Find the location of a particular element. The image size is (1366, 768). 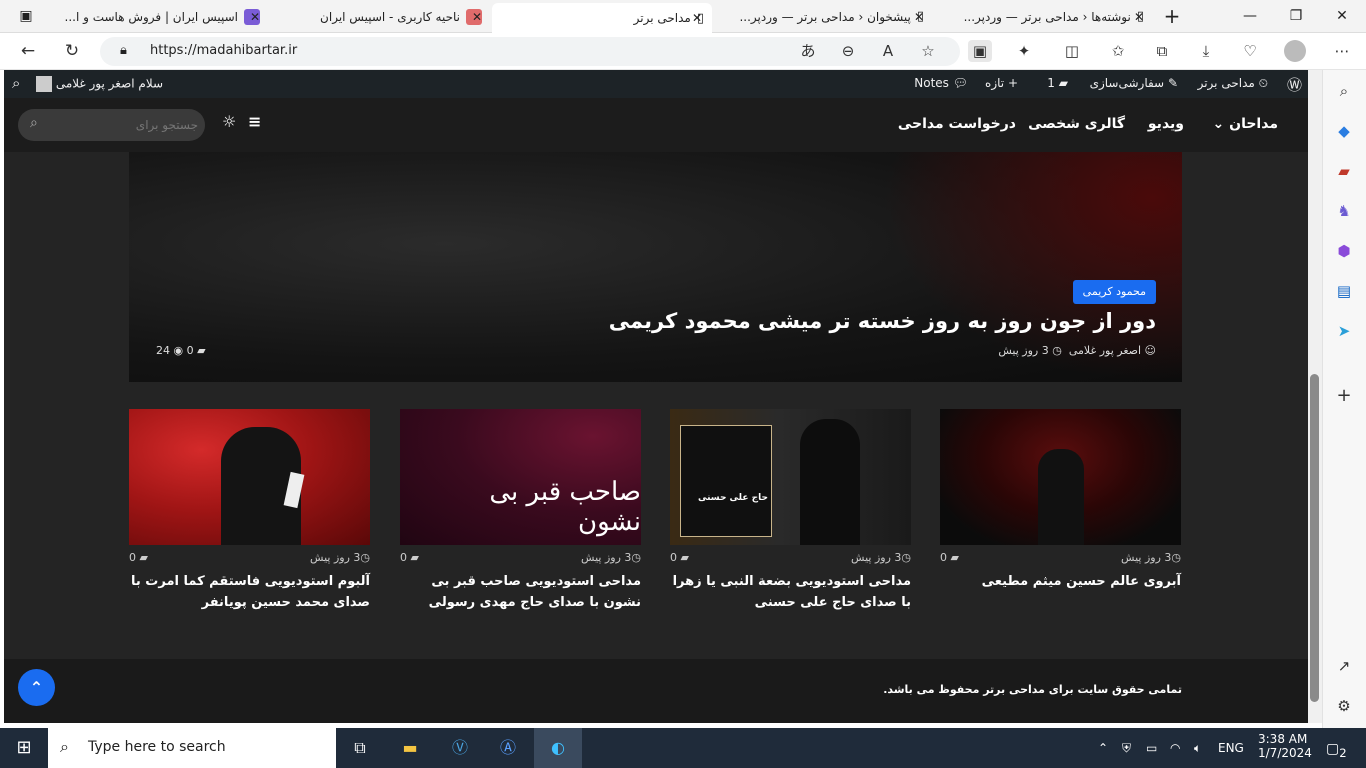

search-input is located at coordinates (128, 125).